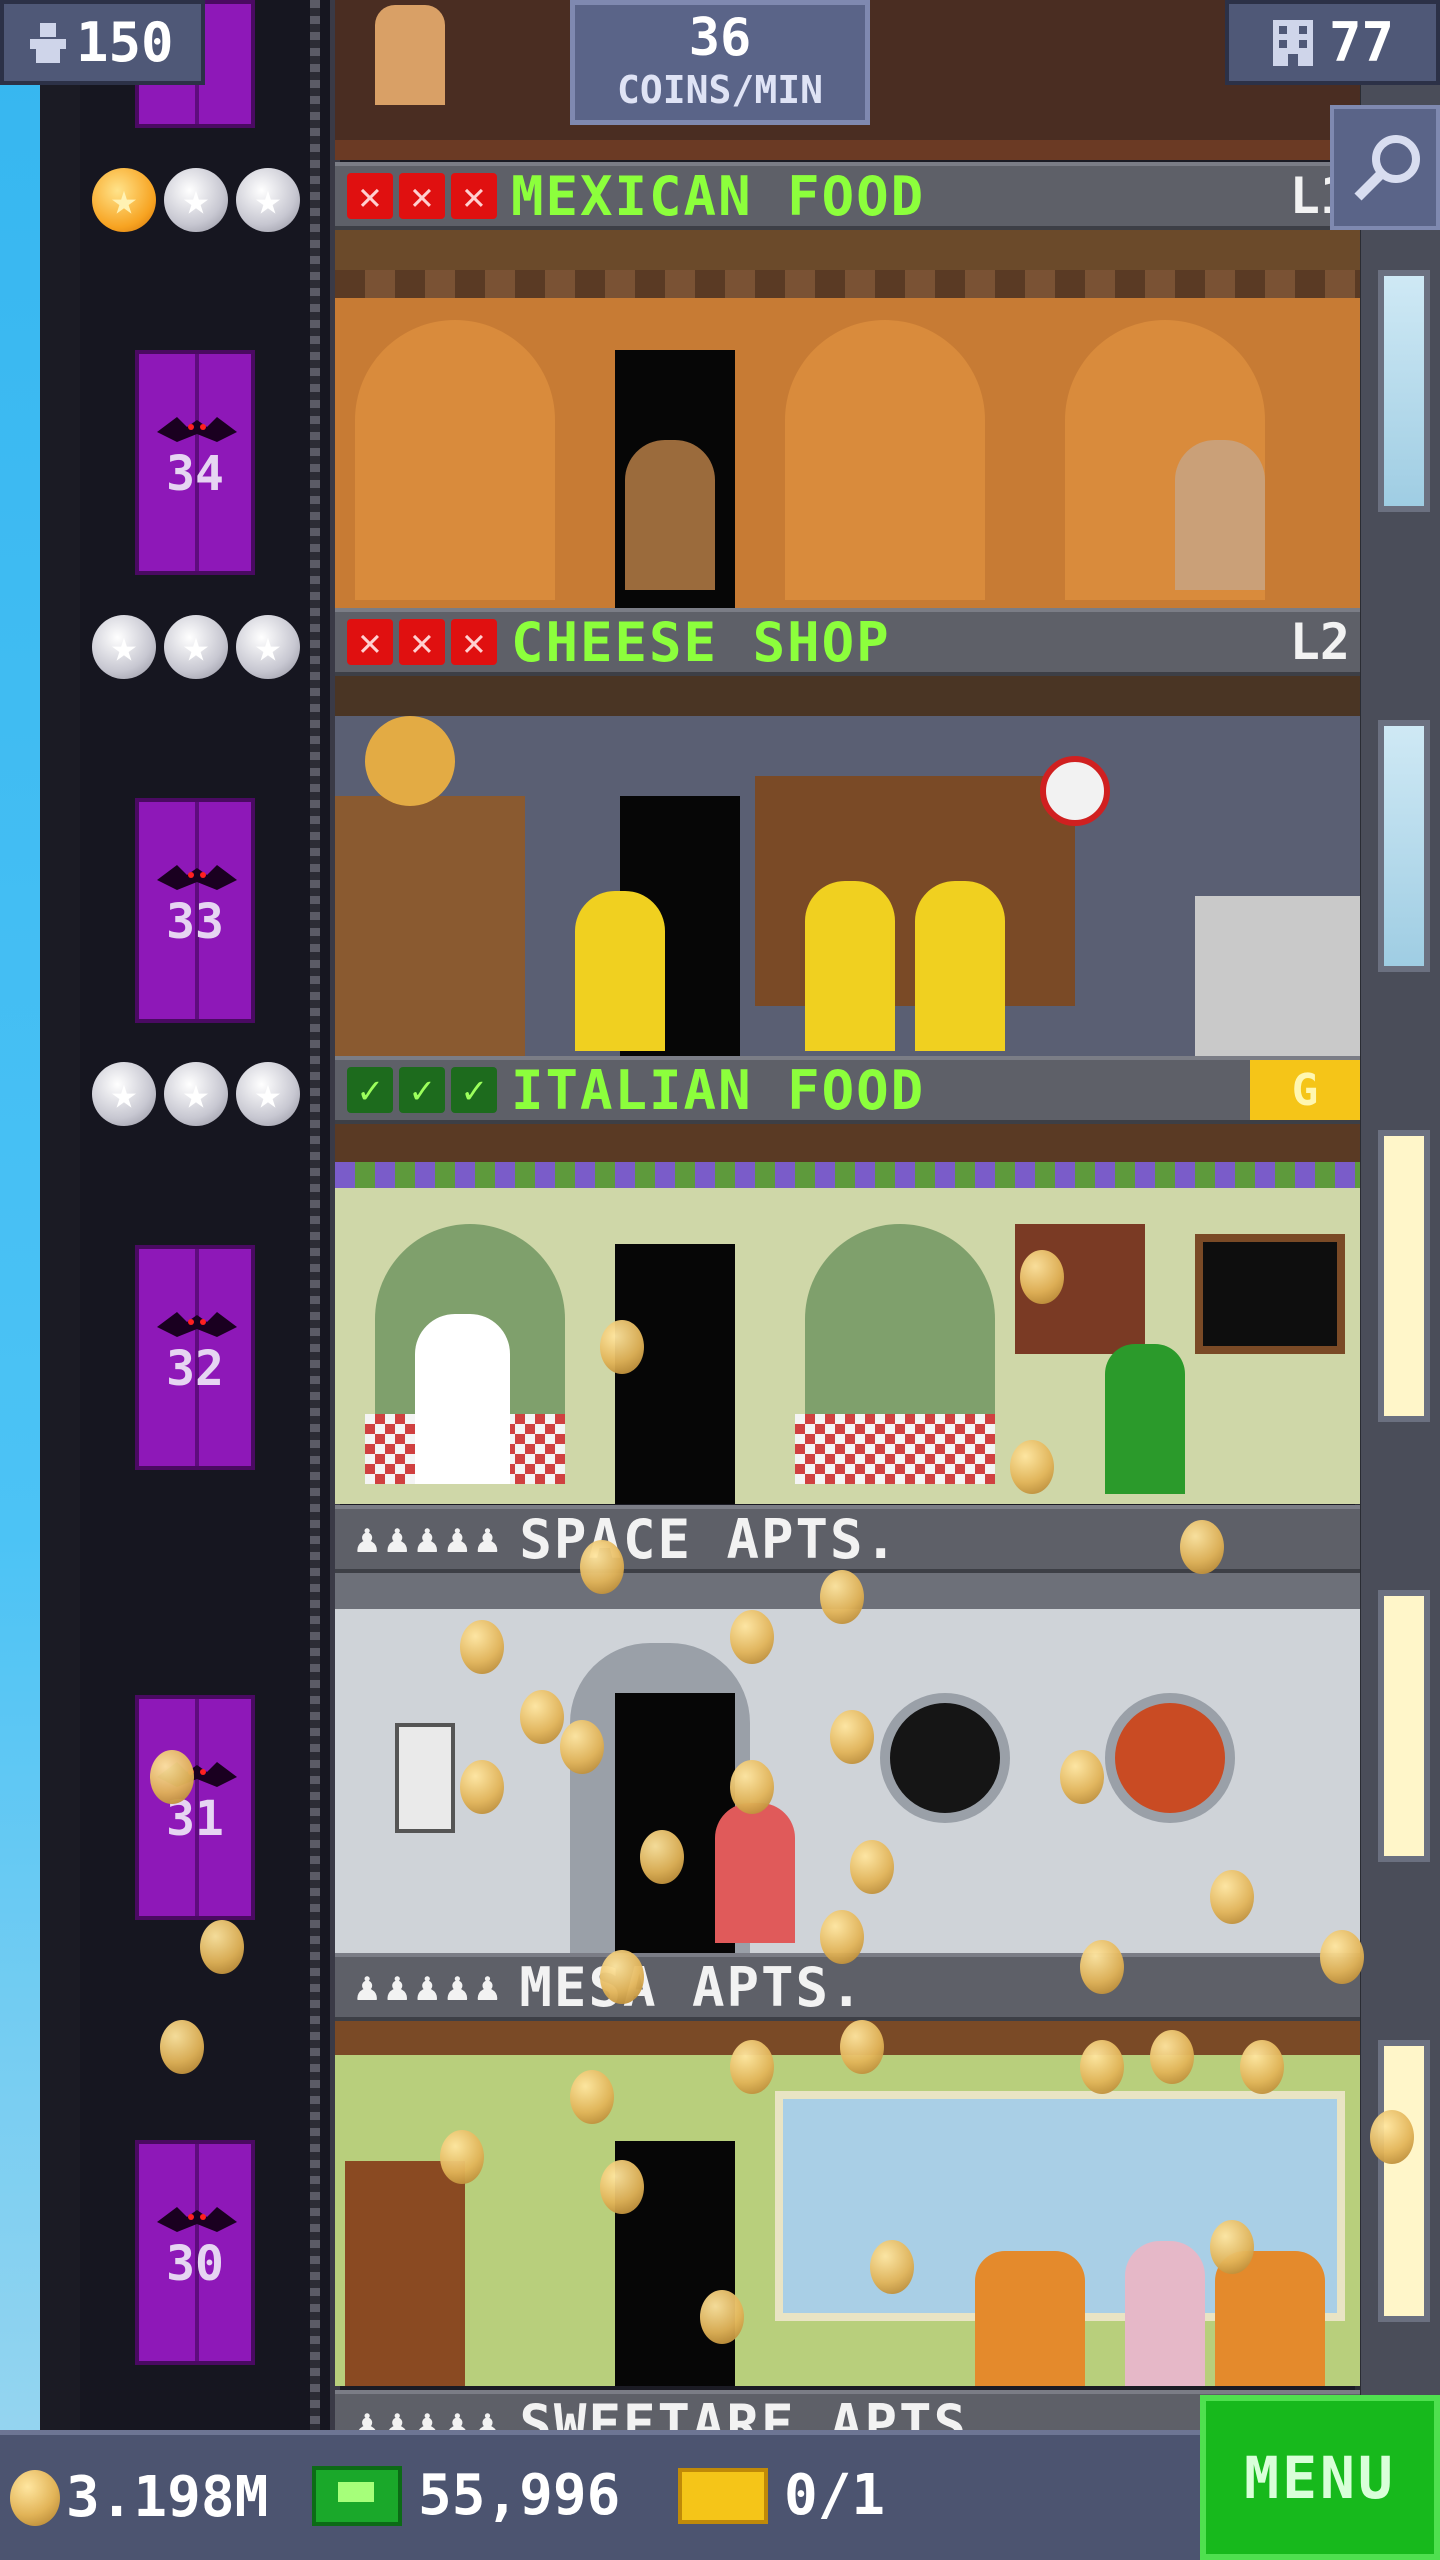  I want to click on coins-per-minute-panel: 36 COINS/MIN, so click(720, 62).